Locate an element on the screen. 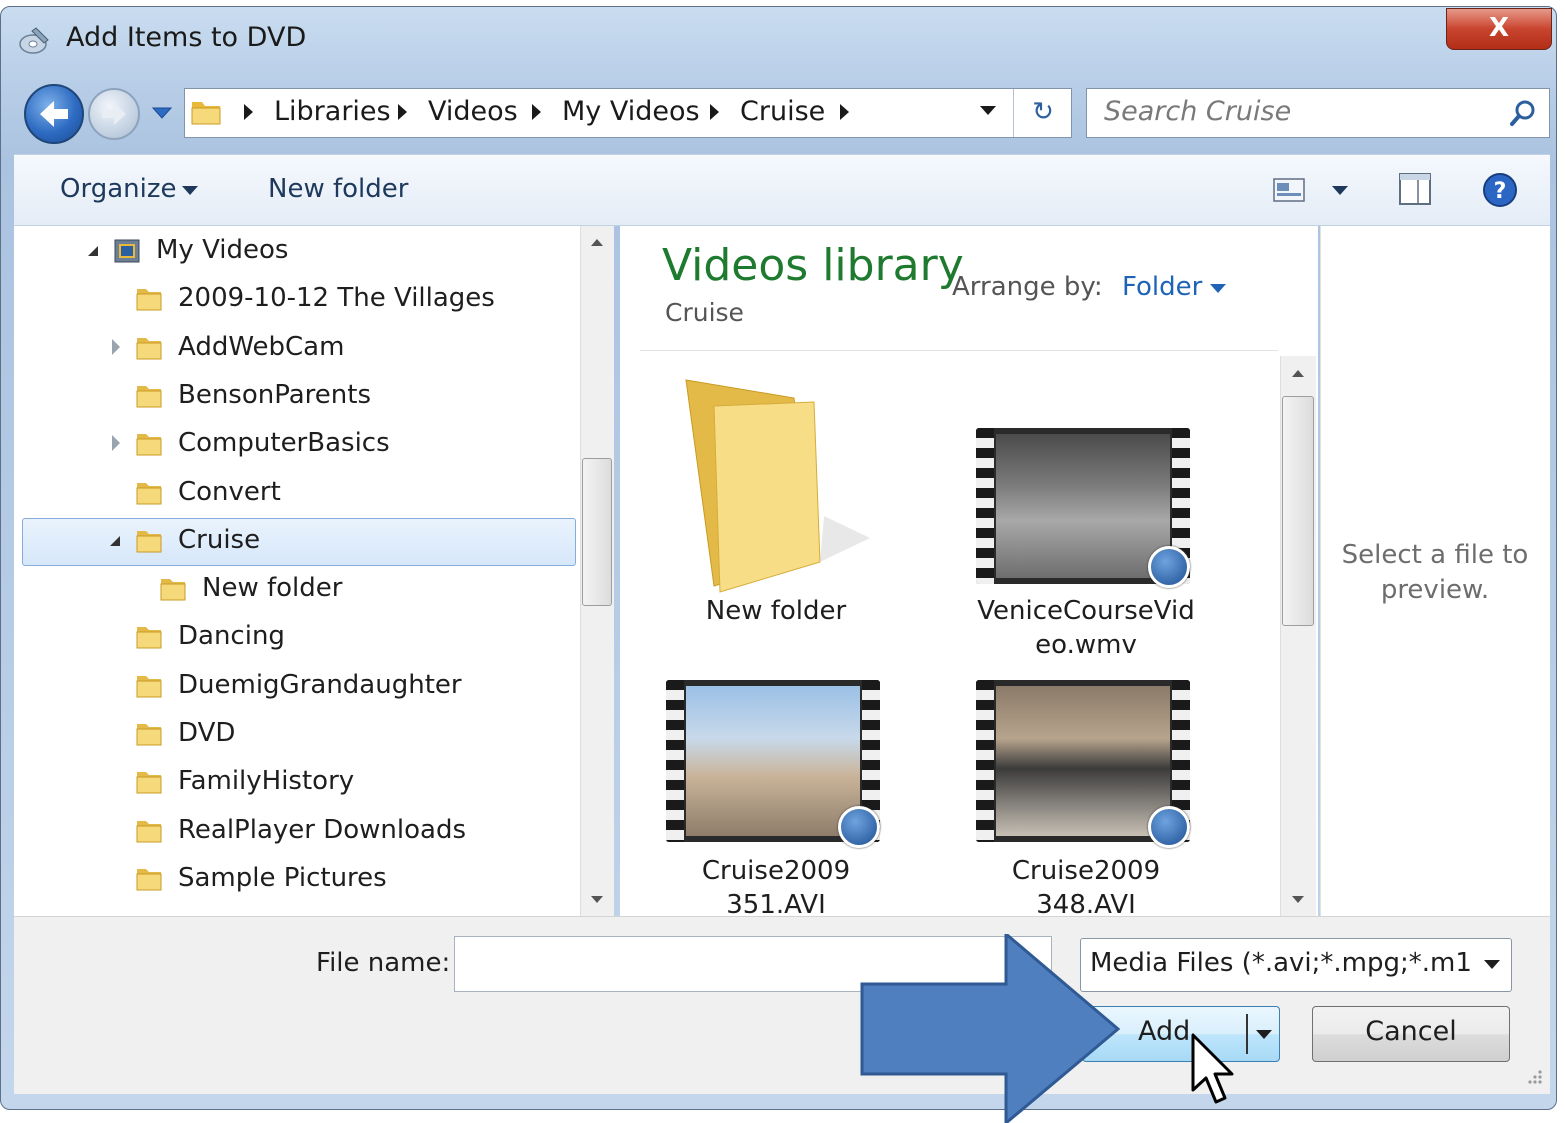 This screenshot has width=1565, height=1123. tree-item: FamilyHistory is located at coordinates (288, 783).